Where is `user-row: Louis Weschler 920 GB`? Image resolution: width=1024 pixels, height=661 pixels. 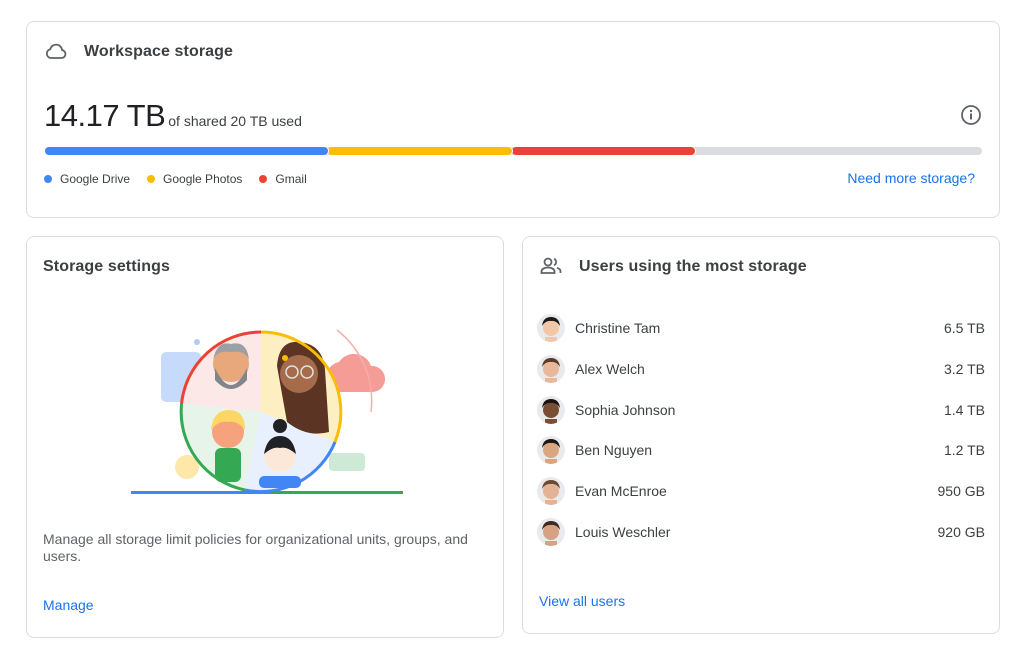 user-row: Louis Weschler 920 GB is located at coordinates (761, 531).